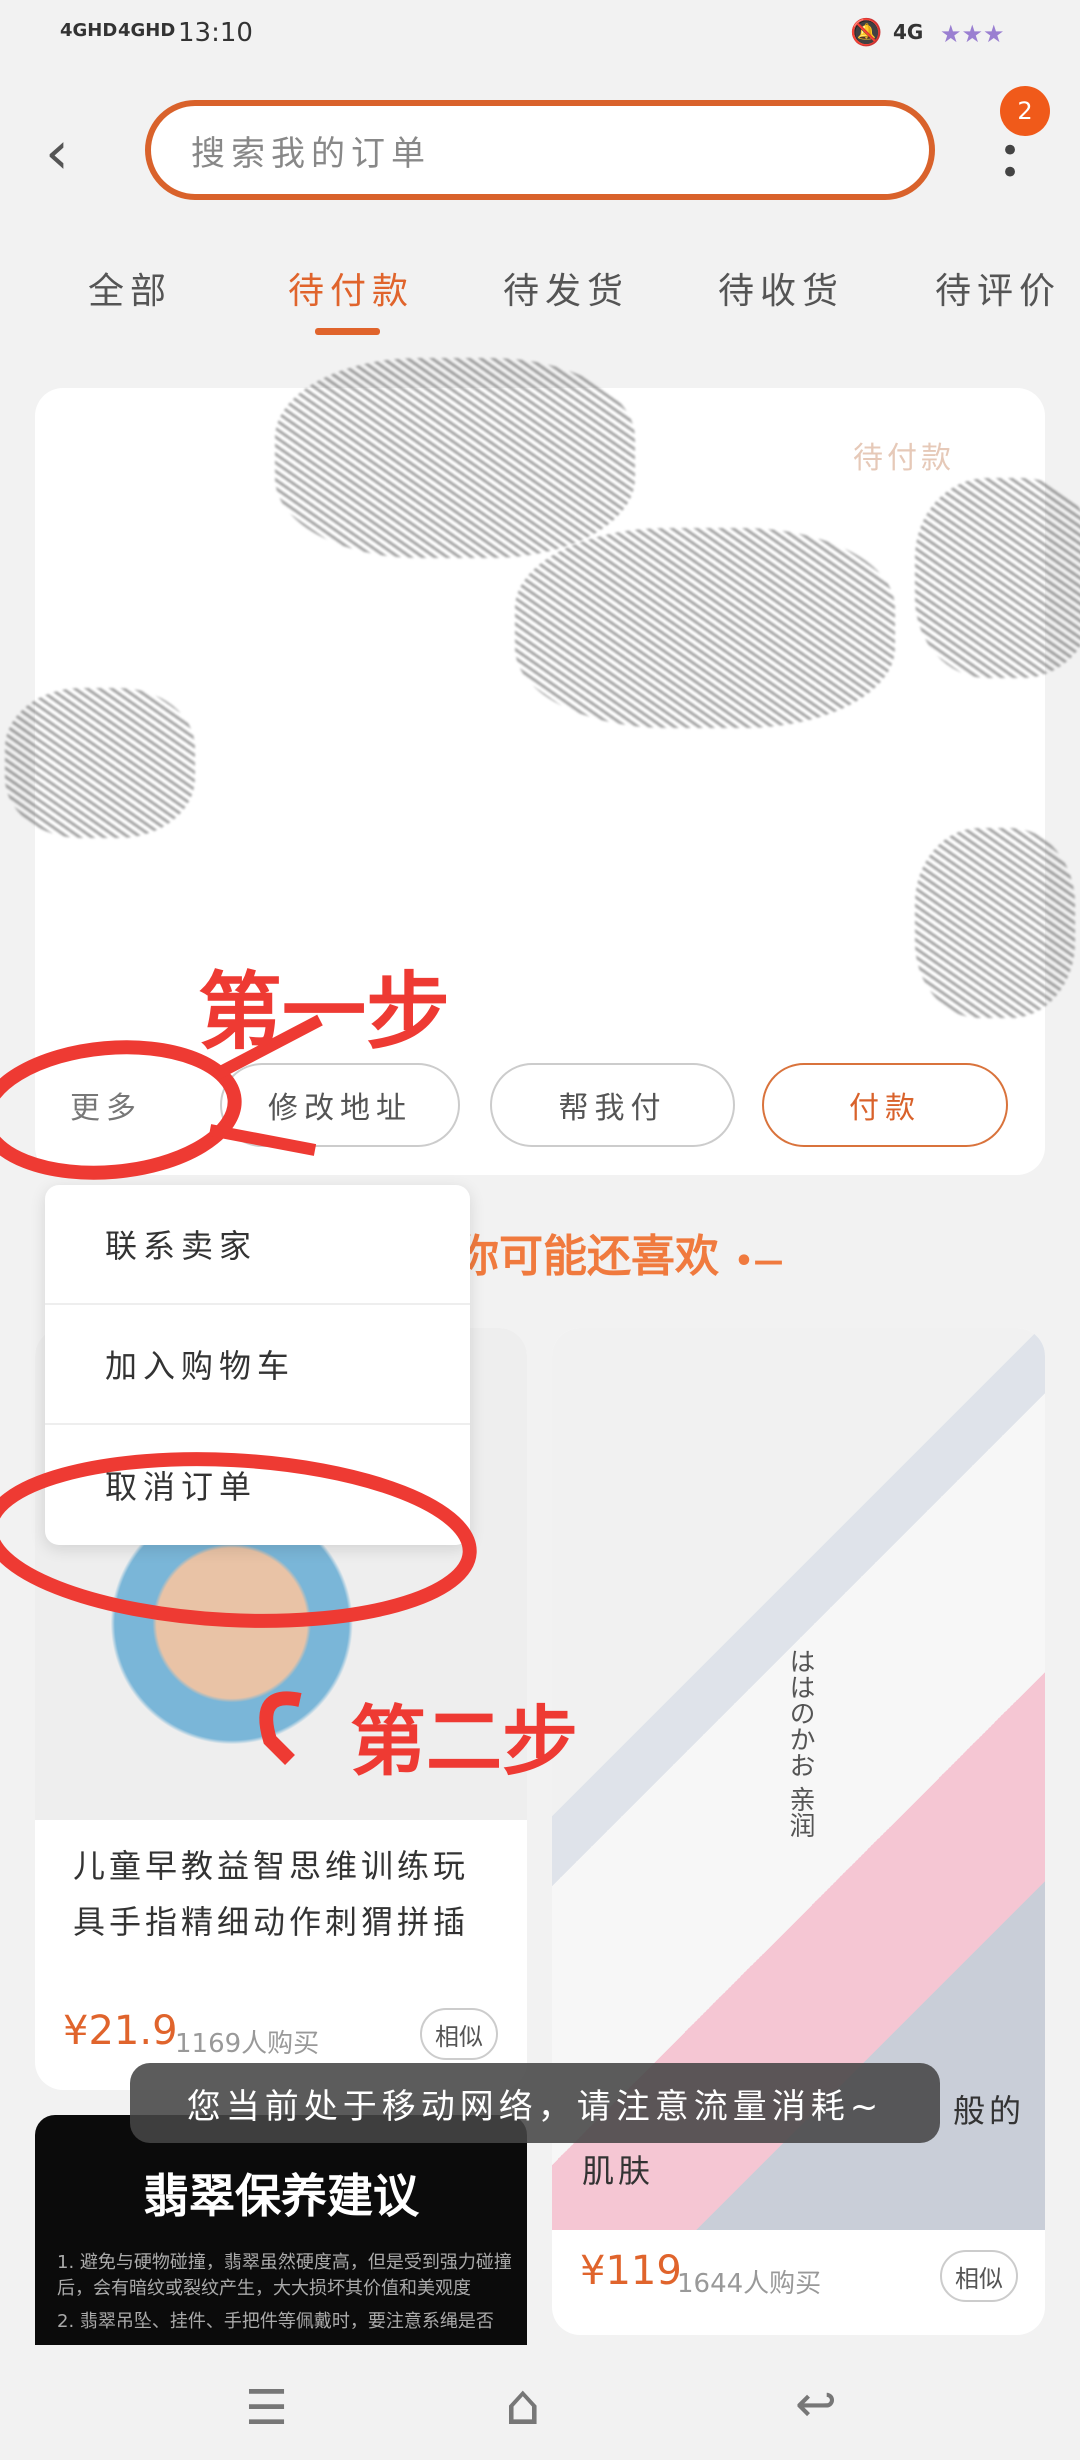 The image size is (1080, 2460). Describe the element at coordinates (238, 1540) in the screenshot. I see `annotation-circle-cancel` at that location.